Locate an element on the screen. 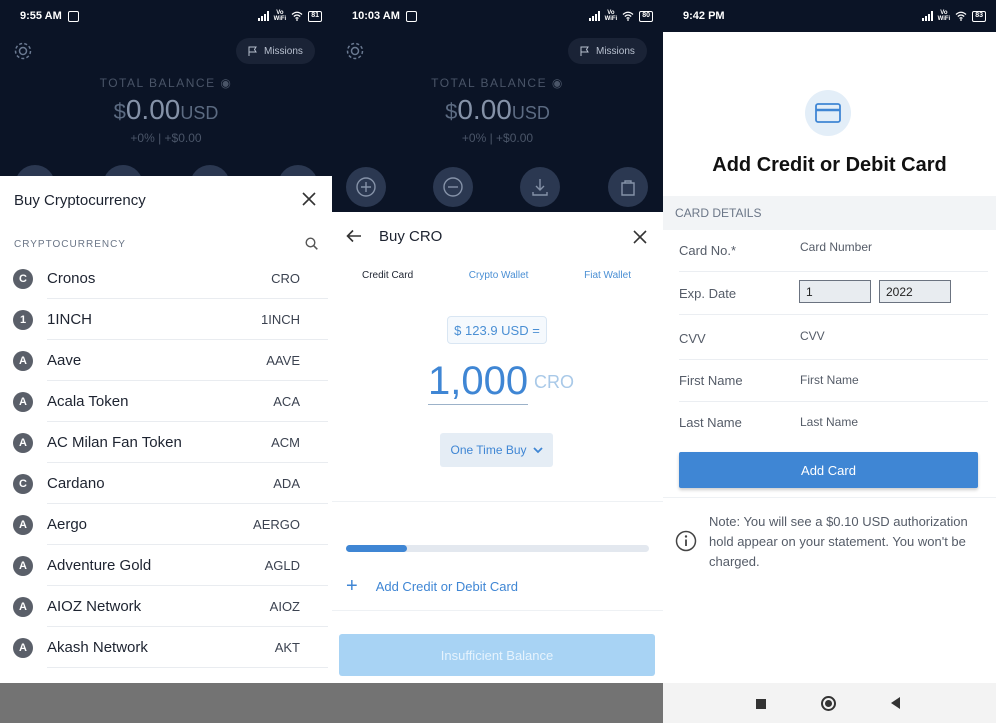 The width and height of the screenshot is (996, 723). usd-equivalent: $ 123.9 USD = is located at coordinates (497, 330).